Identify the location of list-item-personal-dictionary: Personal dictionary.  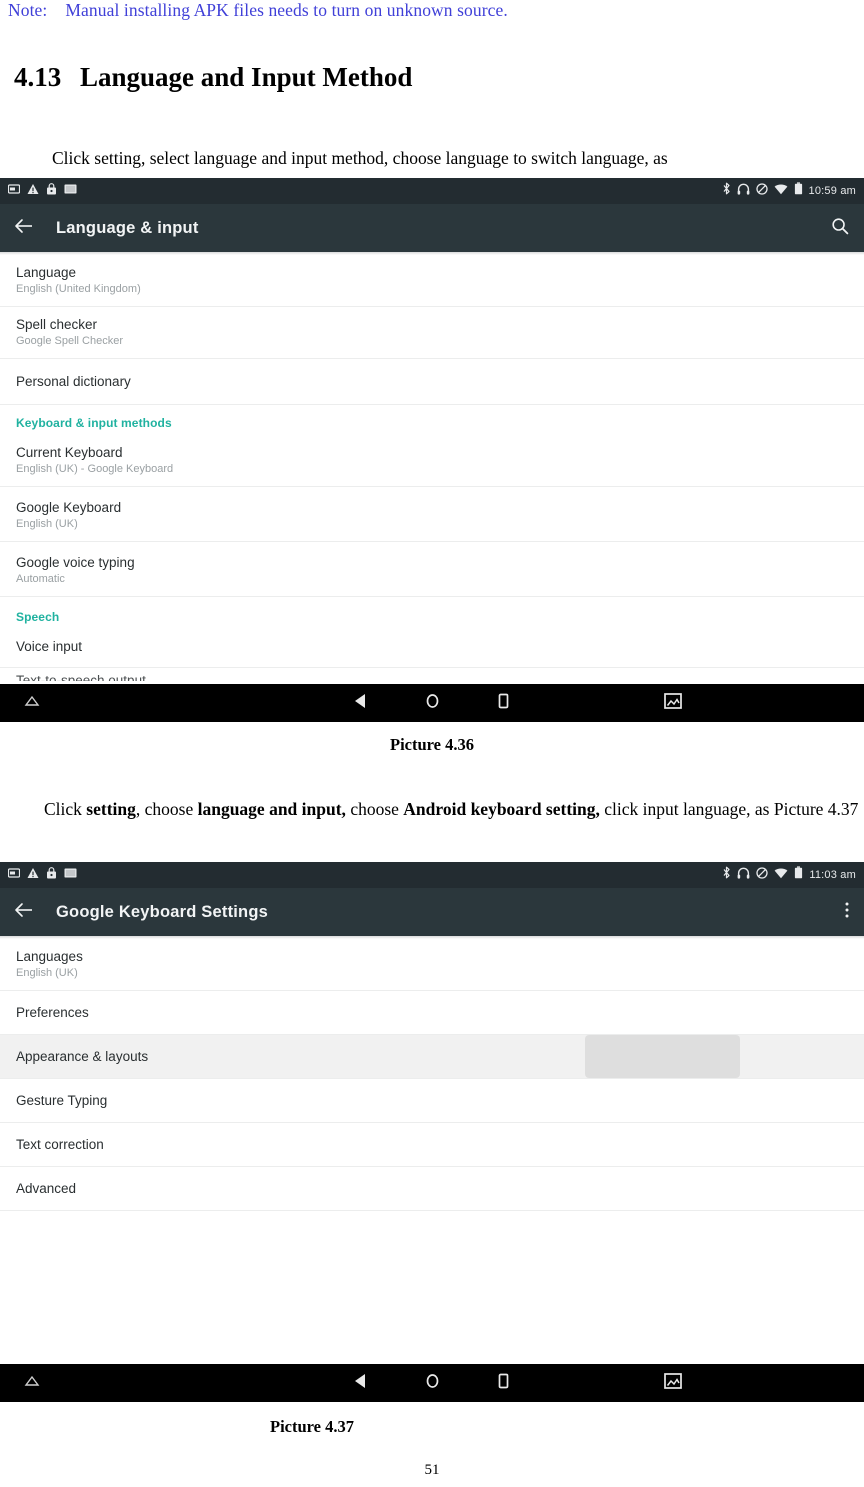
(432, 382).